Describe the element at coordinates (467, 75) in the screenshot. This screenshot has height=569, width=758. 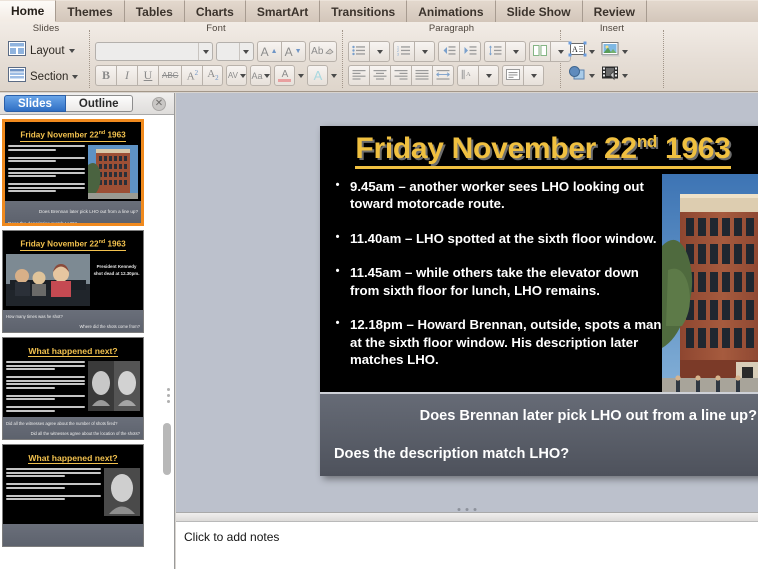
I see `text-direction-button: A` at that location.